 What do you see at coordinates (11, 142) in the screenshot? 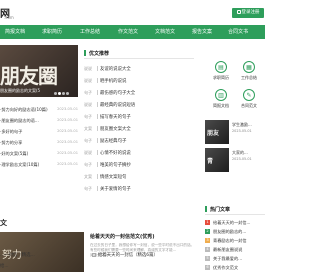
I see `list-item-title: ·努力的分享` at bounding box center [11, 142].